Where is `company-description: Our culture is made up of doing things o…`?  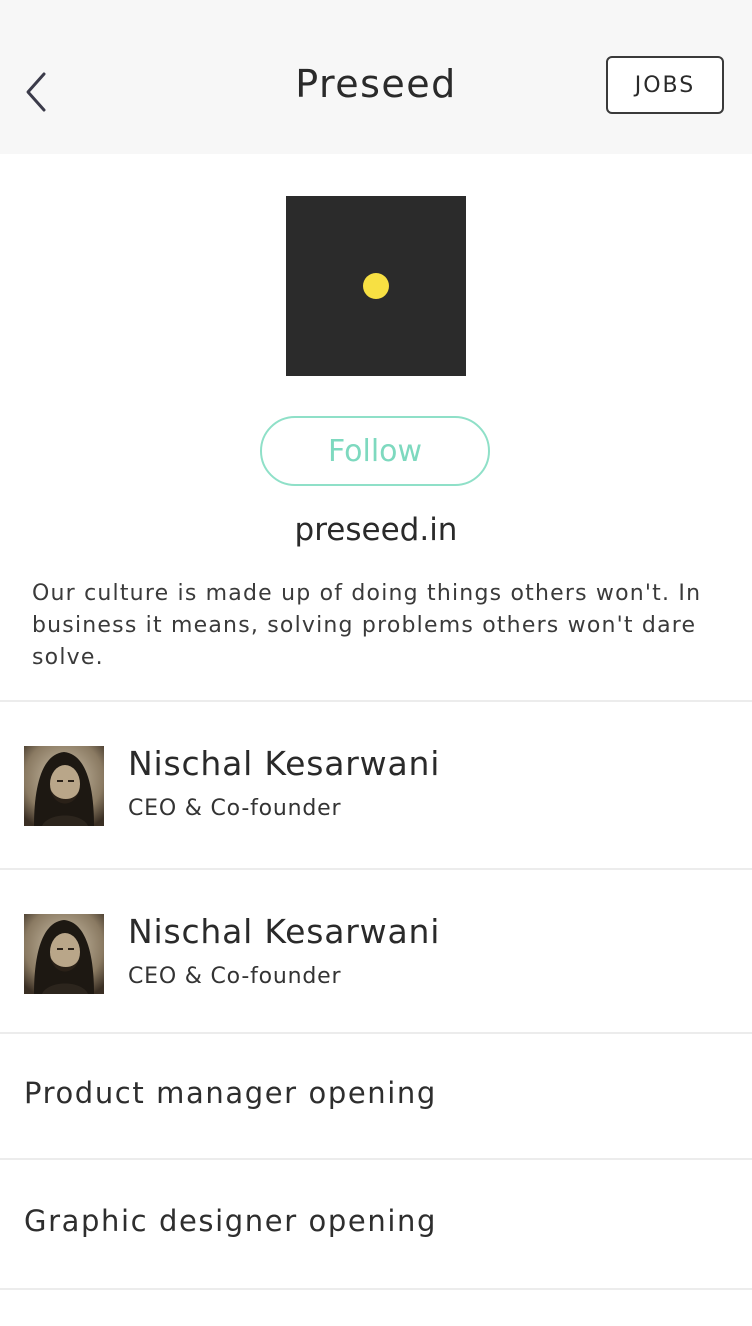
company-description: Our culture is made up of doing things o… is located at coordinates (367, 625).